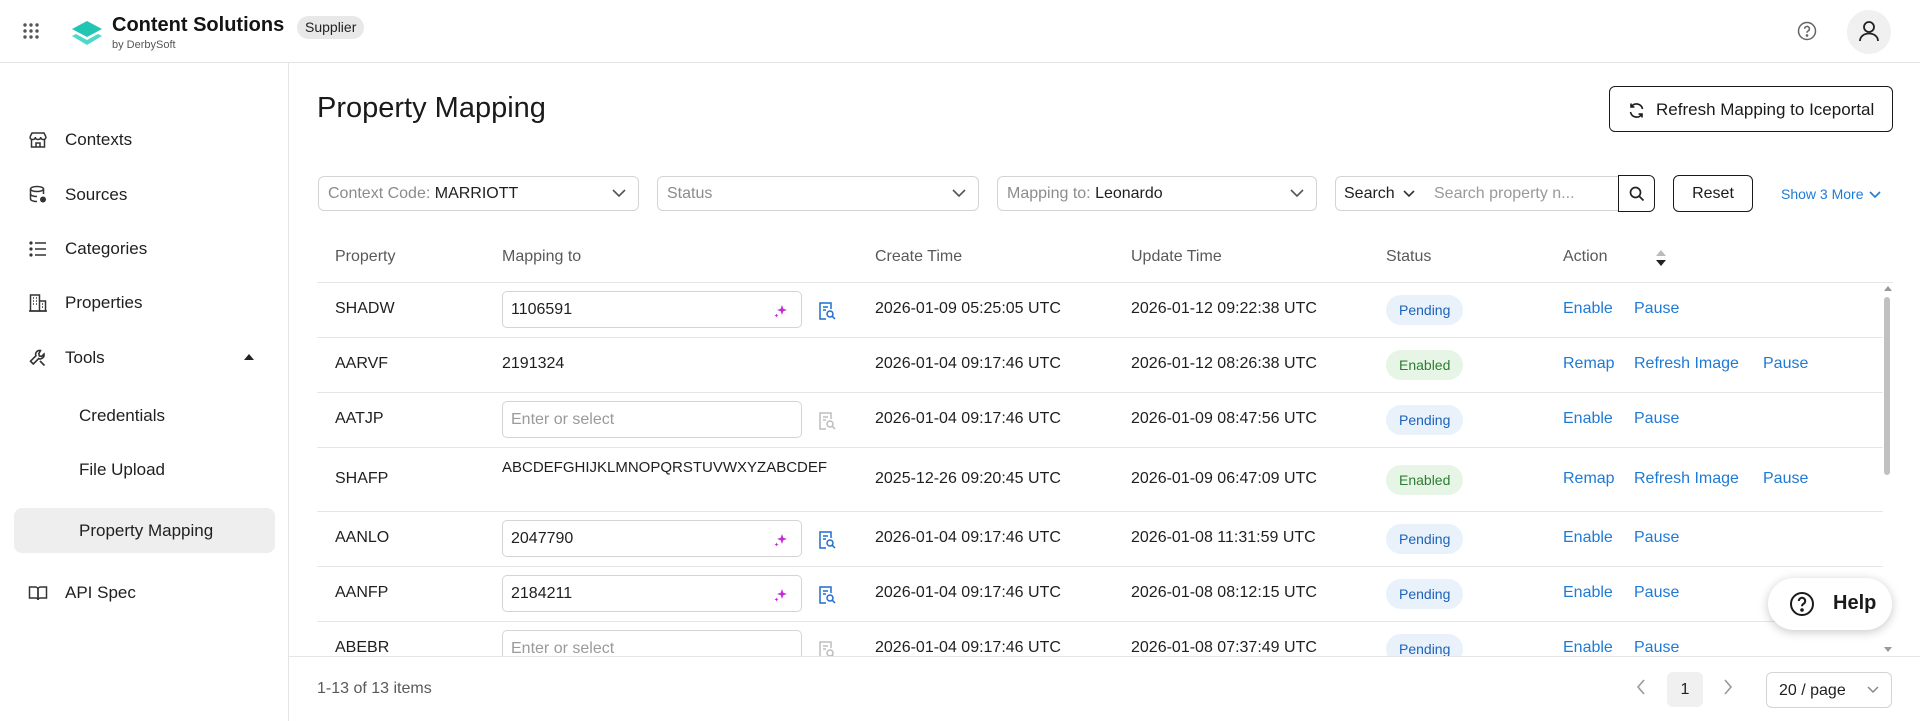 The width and height of the screenshot is (1920, 721). Describe the element at coordinates (38, 249) in the screenshot. I see `list-icon` at that location.